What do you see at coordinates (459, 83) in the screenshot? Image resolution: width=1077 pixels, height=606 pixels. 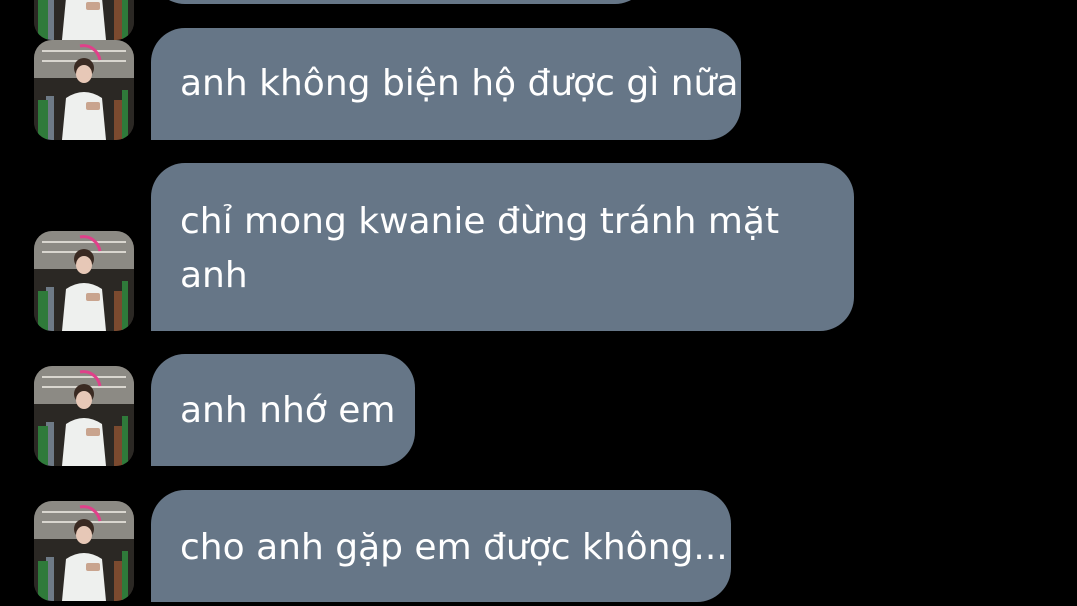 I see `message-text: anh không biện hộ được gì nữa` at bounding box center [459, 83].